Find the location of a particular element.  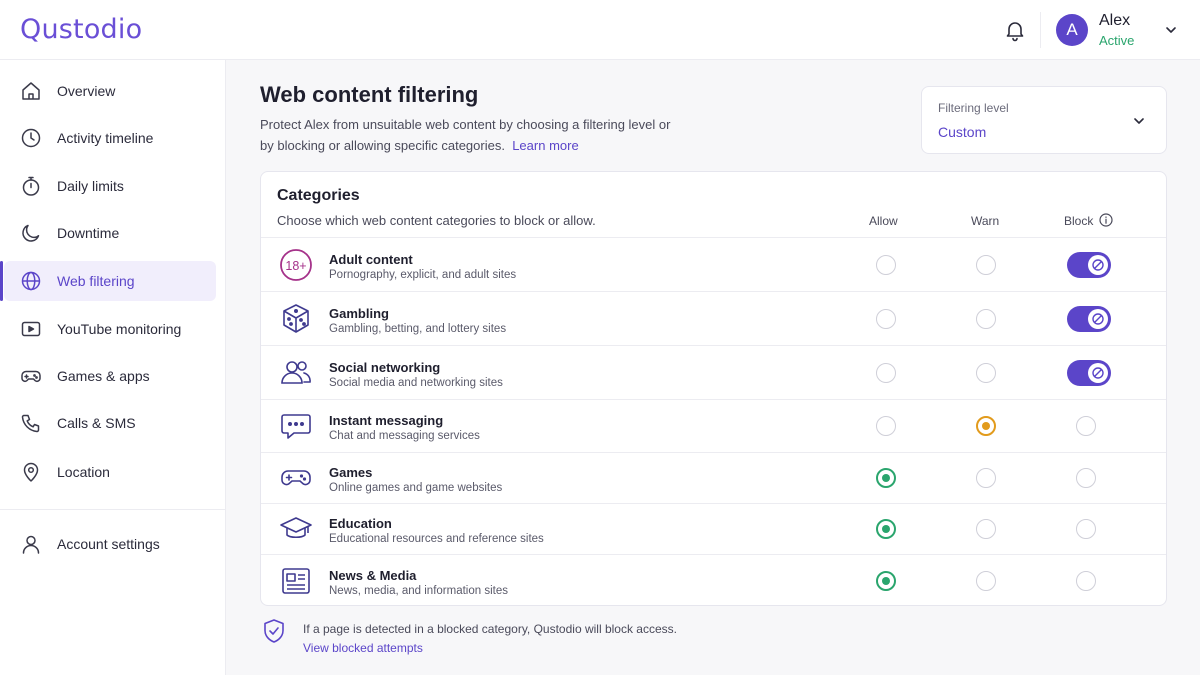

sidebar-item-label: Web filtering is located at coordinates (96, 281).